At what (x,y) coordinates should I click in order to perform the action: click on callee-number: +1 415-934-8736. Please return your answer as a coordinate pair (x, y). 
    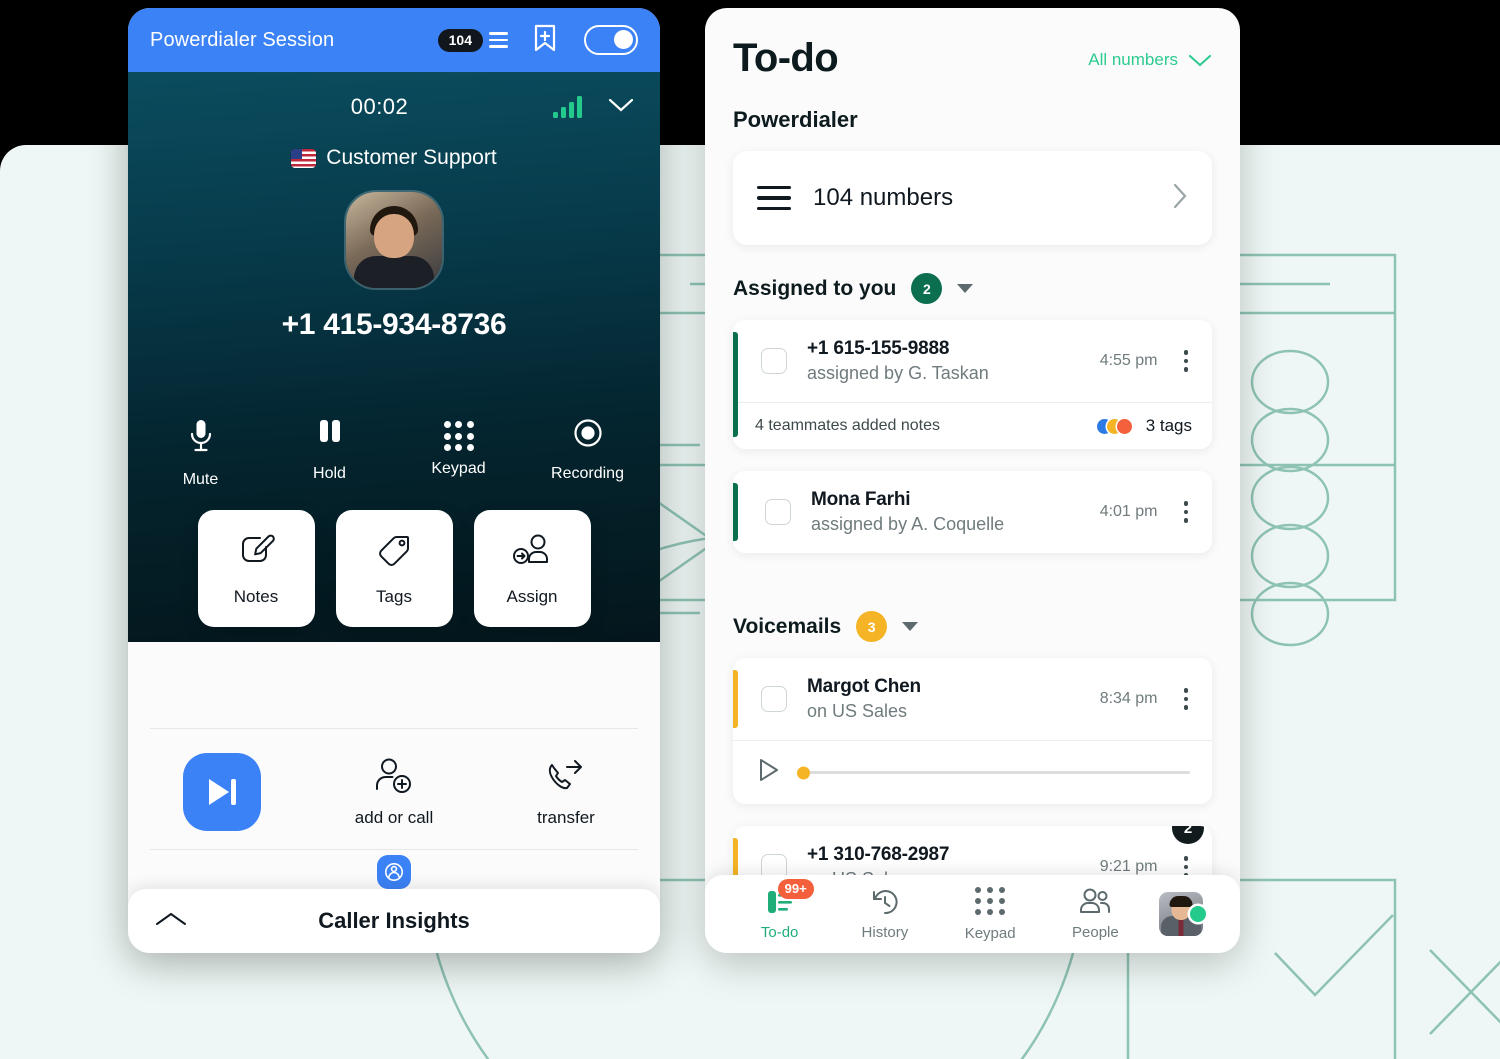
    Looking at the image, I should click on (394, 324).